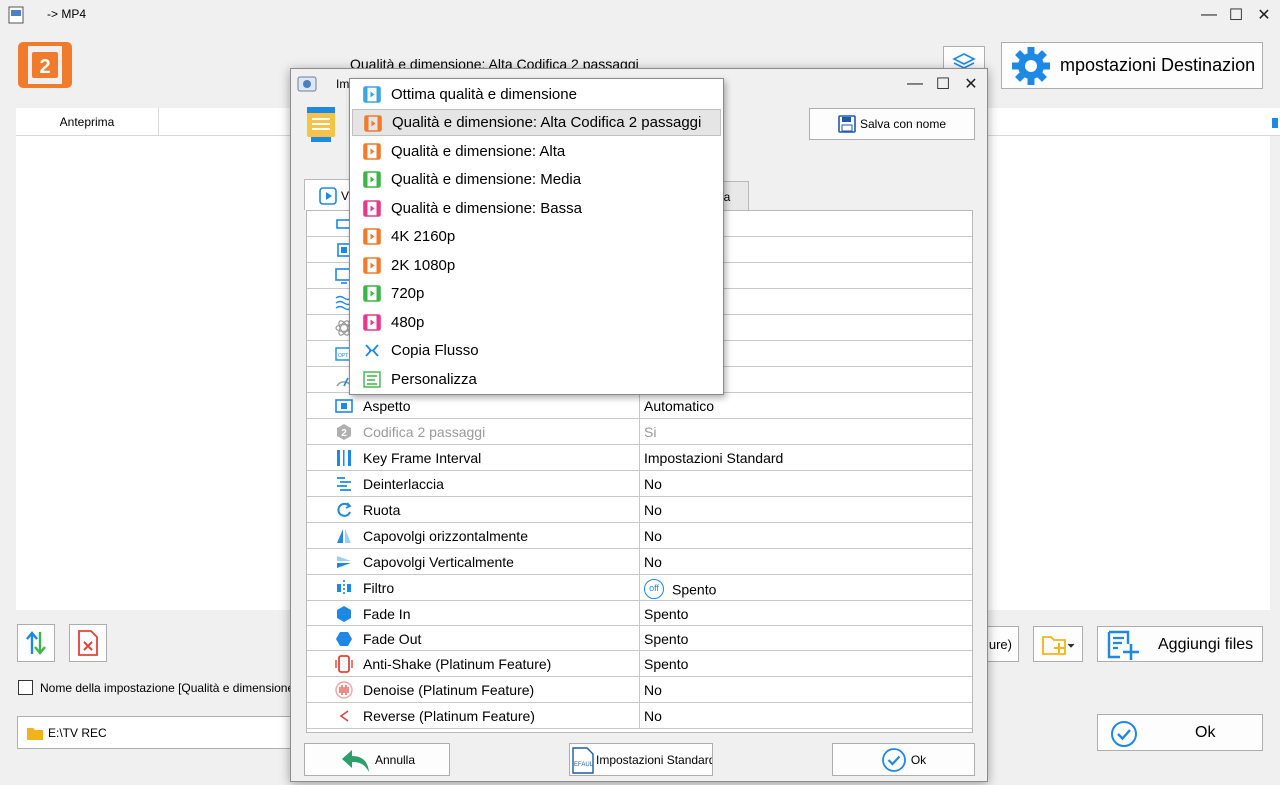 The image size is (1280, 785). I want to click on dropdown-item: 4K 2160p, so click(536, 236).